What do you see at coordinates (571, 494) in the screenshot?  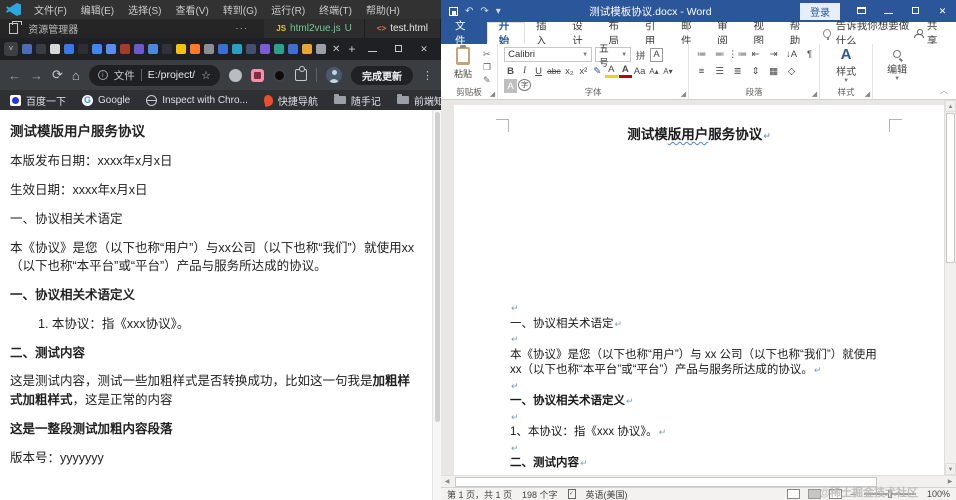 I see `proofing-icon: ✓` at bounding box center [571, 494].